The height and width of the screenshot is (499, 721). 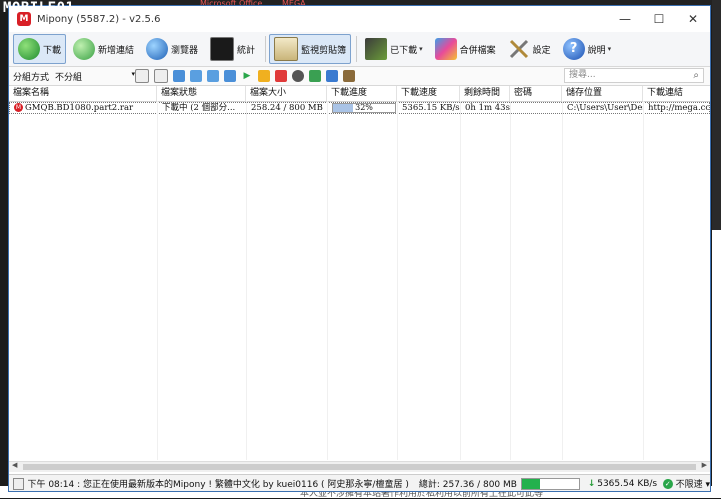 I want to click on cell-password, so click(x=537, y=108).